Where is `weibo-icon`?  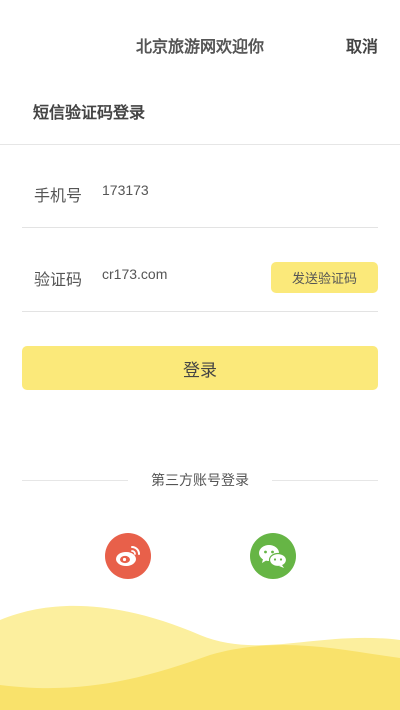 weibo-icon is located at coordinates (128, 556).